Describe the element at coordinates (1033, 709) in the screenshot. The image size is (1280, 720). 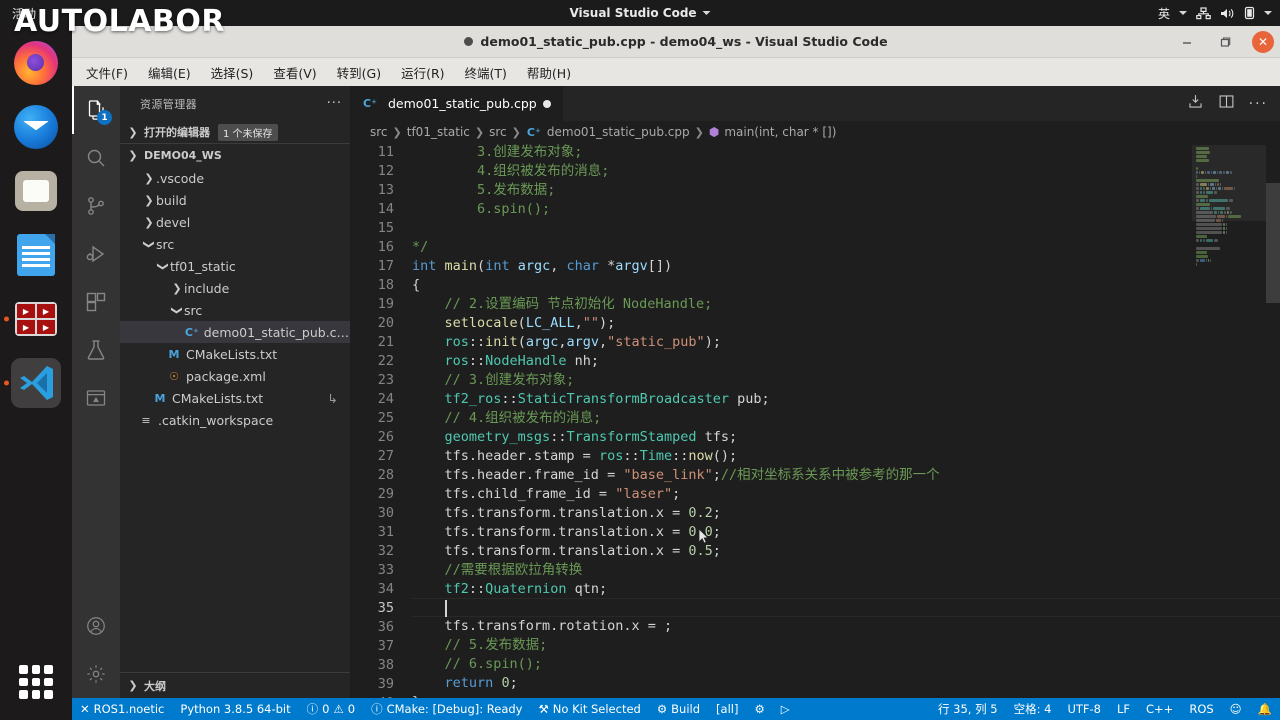
I see `status-indentation: 空格: 4` at that location.